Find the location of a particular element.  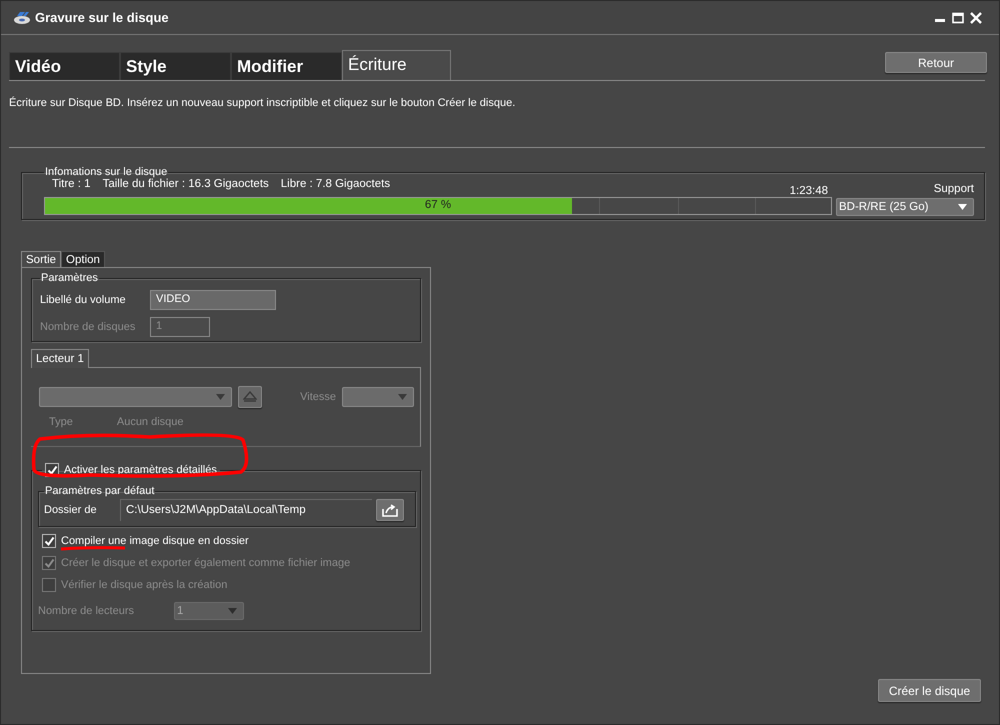

disc-summary-text: Taille du fichier : 16.3 Gigaoctets is located at coordinates (185, 185).